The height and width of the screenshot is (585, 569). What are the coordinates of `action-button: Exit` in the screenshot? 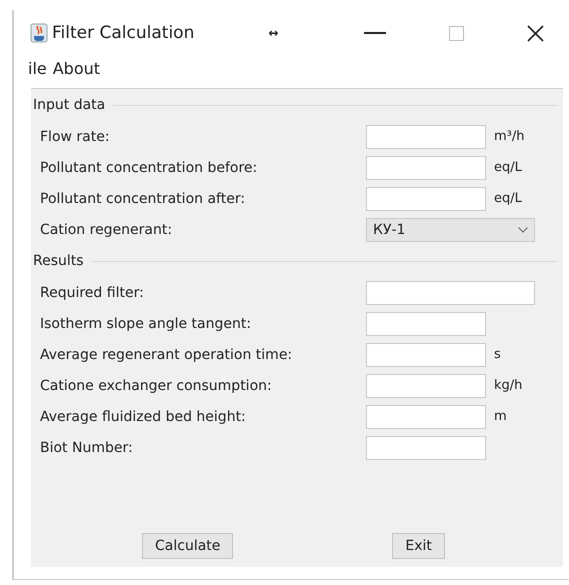 It's located at (418, 546).